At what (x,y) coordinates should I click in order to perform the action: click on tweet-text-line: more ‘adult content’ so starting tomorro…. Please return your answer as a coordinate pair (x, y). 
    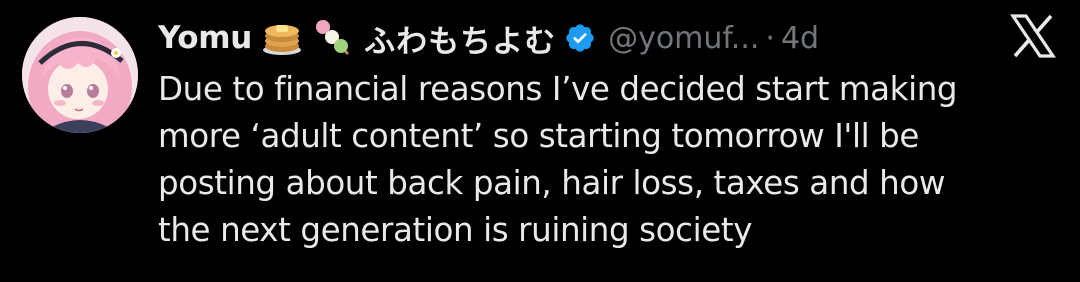
    Looking at the image, I should click on (538, 136).